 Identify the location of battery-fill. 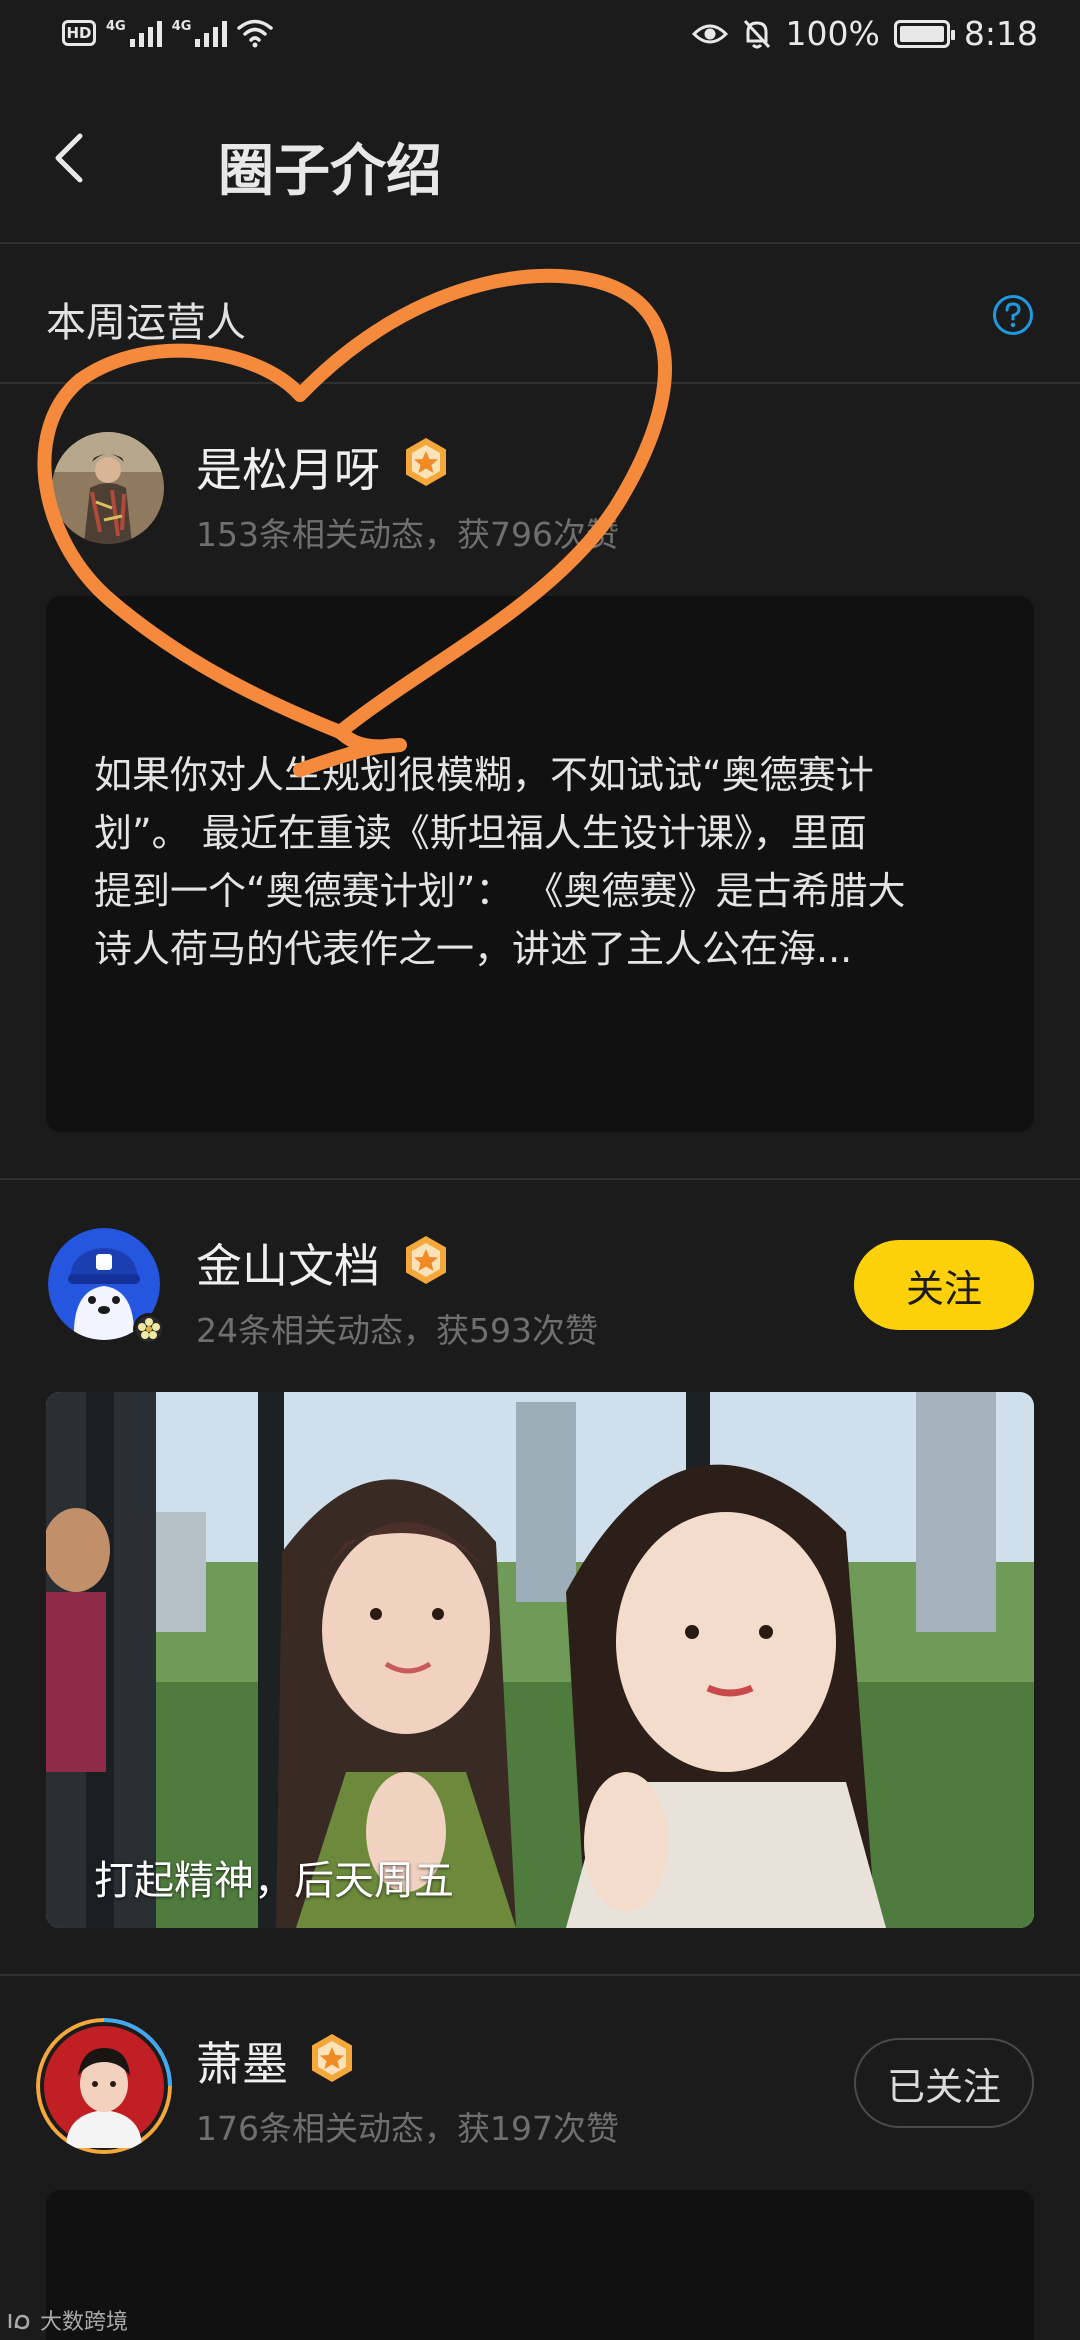
(921, 33).